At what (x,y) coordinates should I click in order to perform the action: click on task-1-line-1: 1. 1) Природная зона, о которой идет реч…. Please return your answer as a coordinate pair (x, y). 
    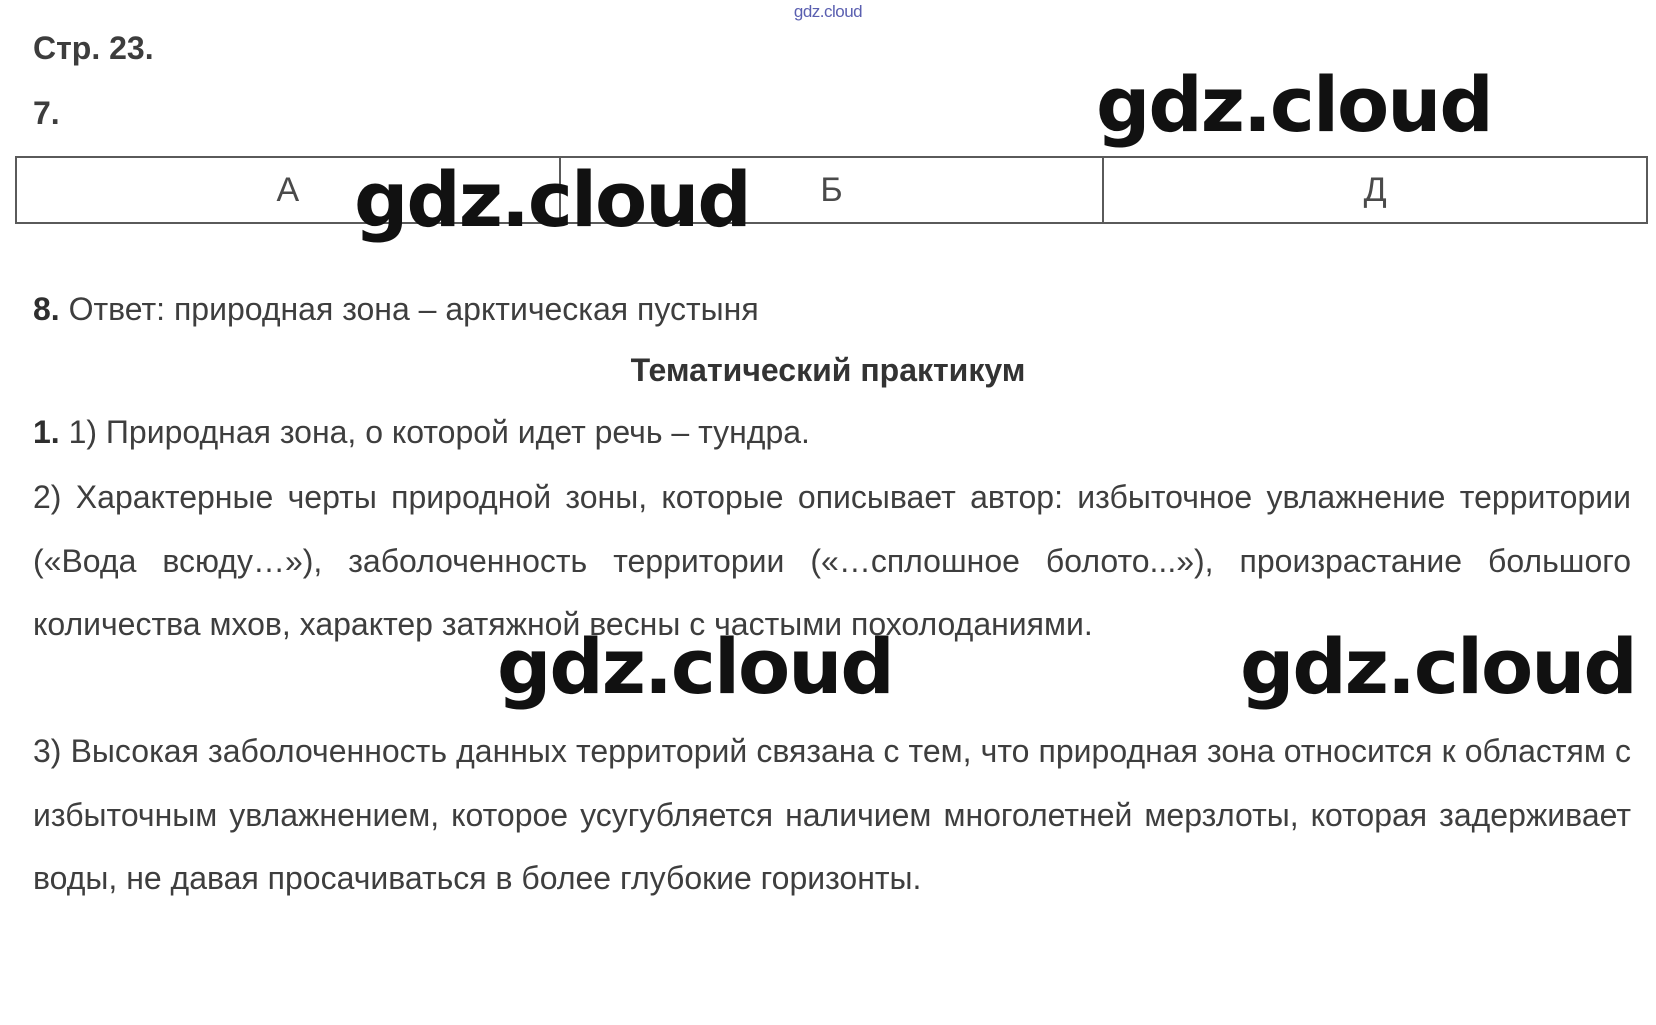
    Looking at the image, I should click on (832, 432).